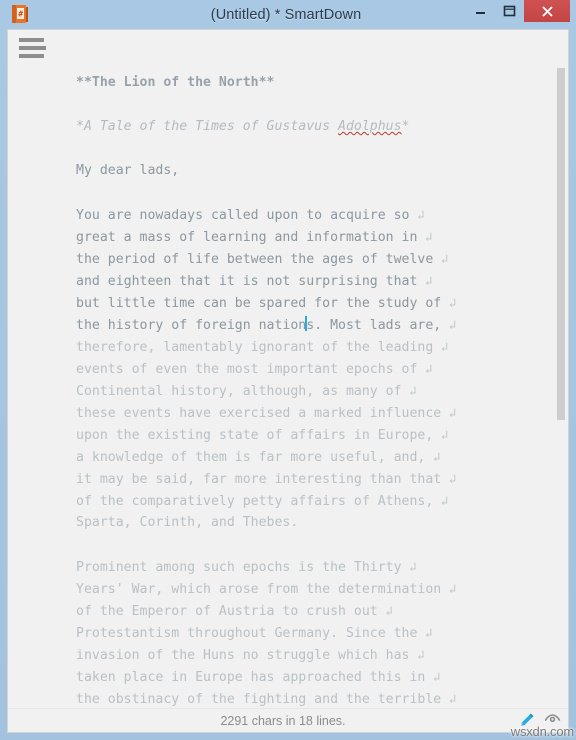  What do you see at coordinates (175, 82) in the screenshot?
I see `editor-line-text: **The Lion of the North**` at bounding box center [175, 82].